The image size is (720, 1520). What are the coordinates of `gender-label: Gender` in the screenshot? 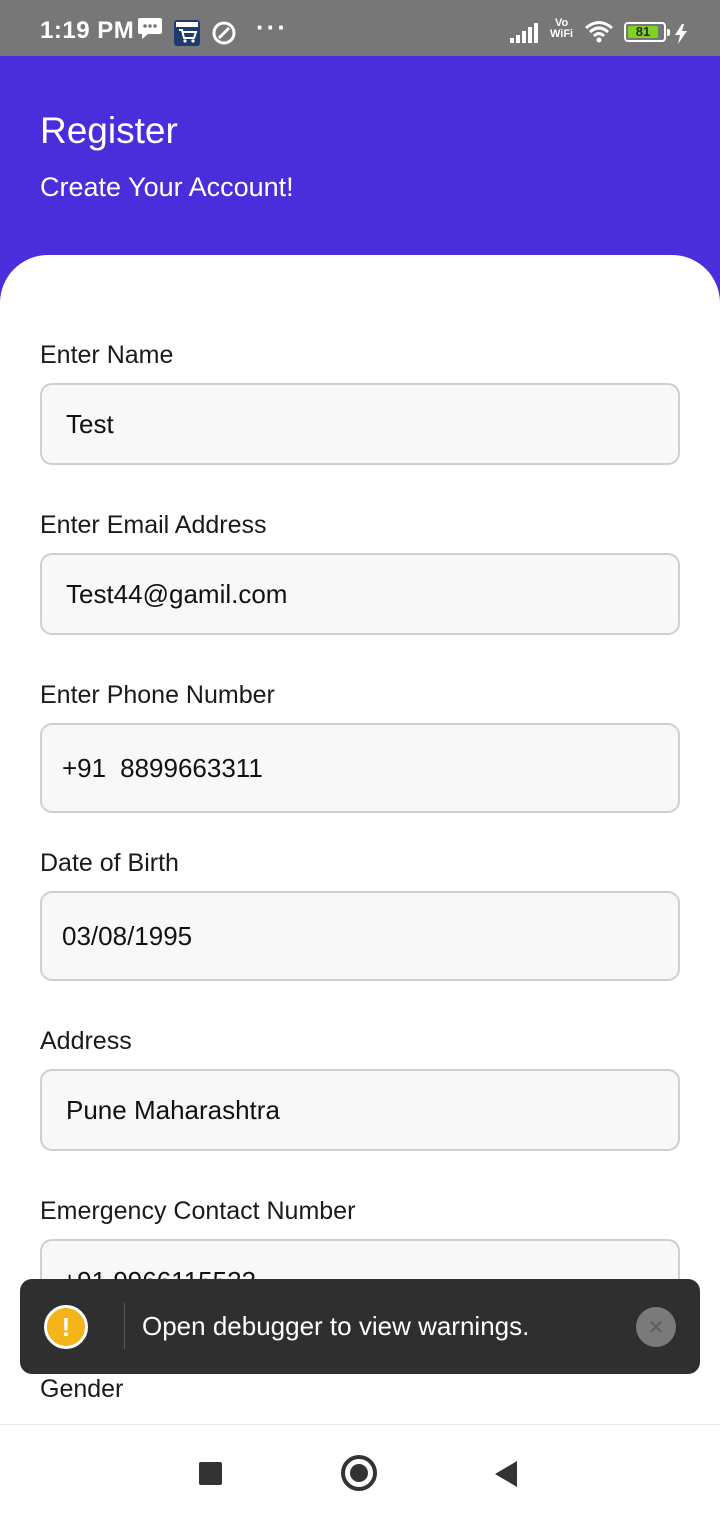 It's located at (82, 1389).